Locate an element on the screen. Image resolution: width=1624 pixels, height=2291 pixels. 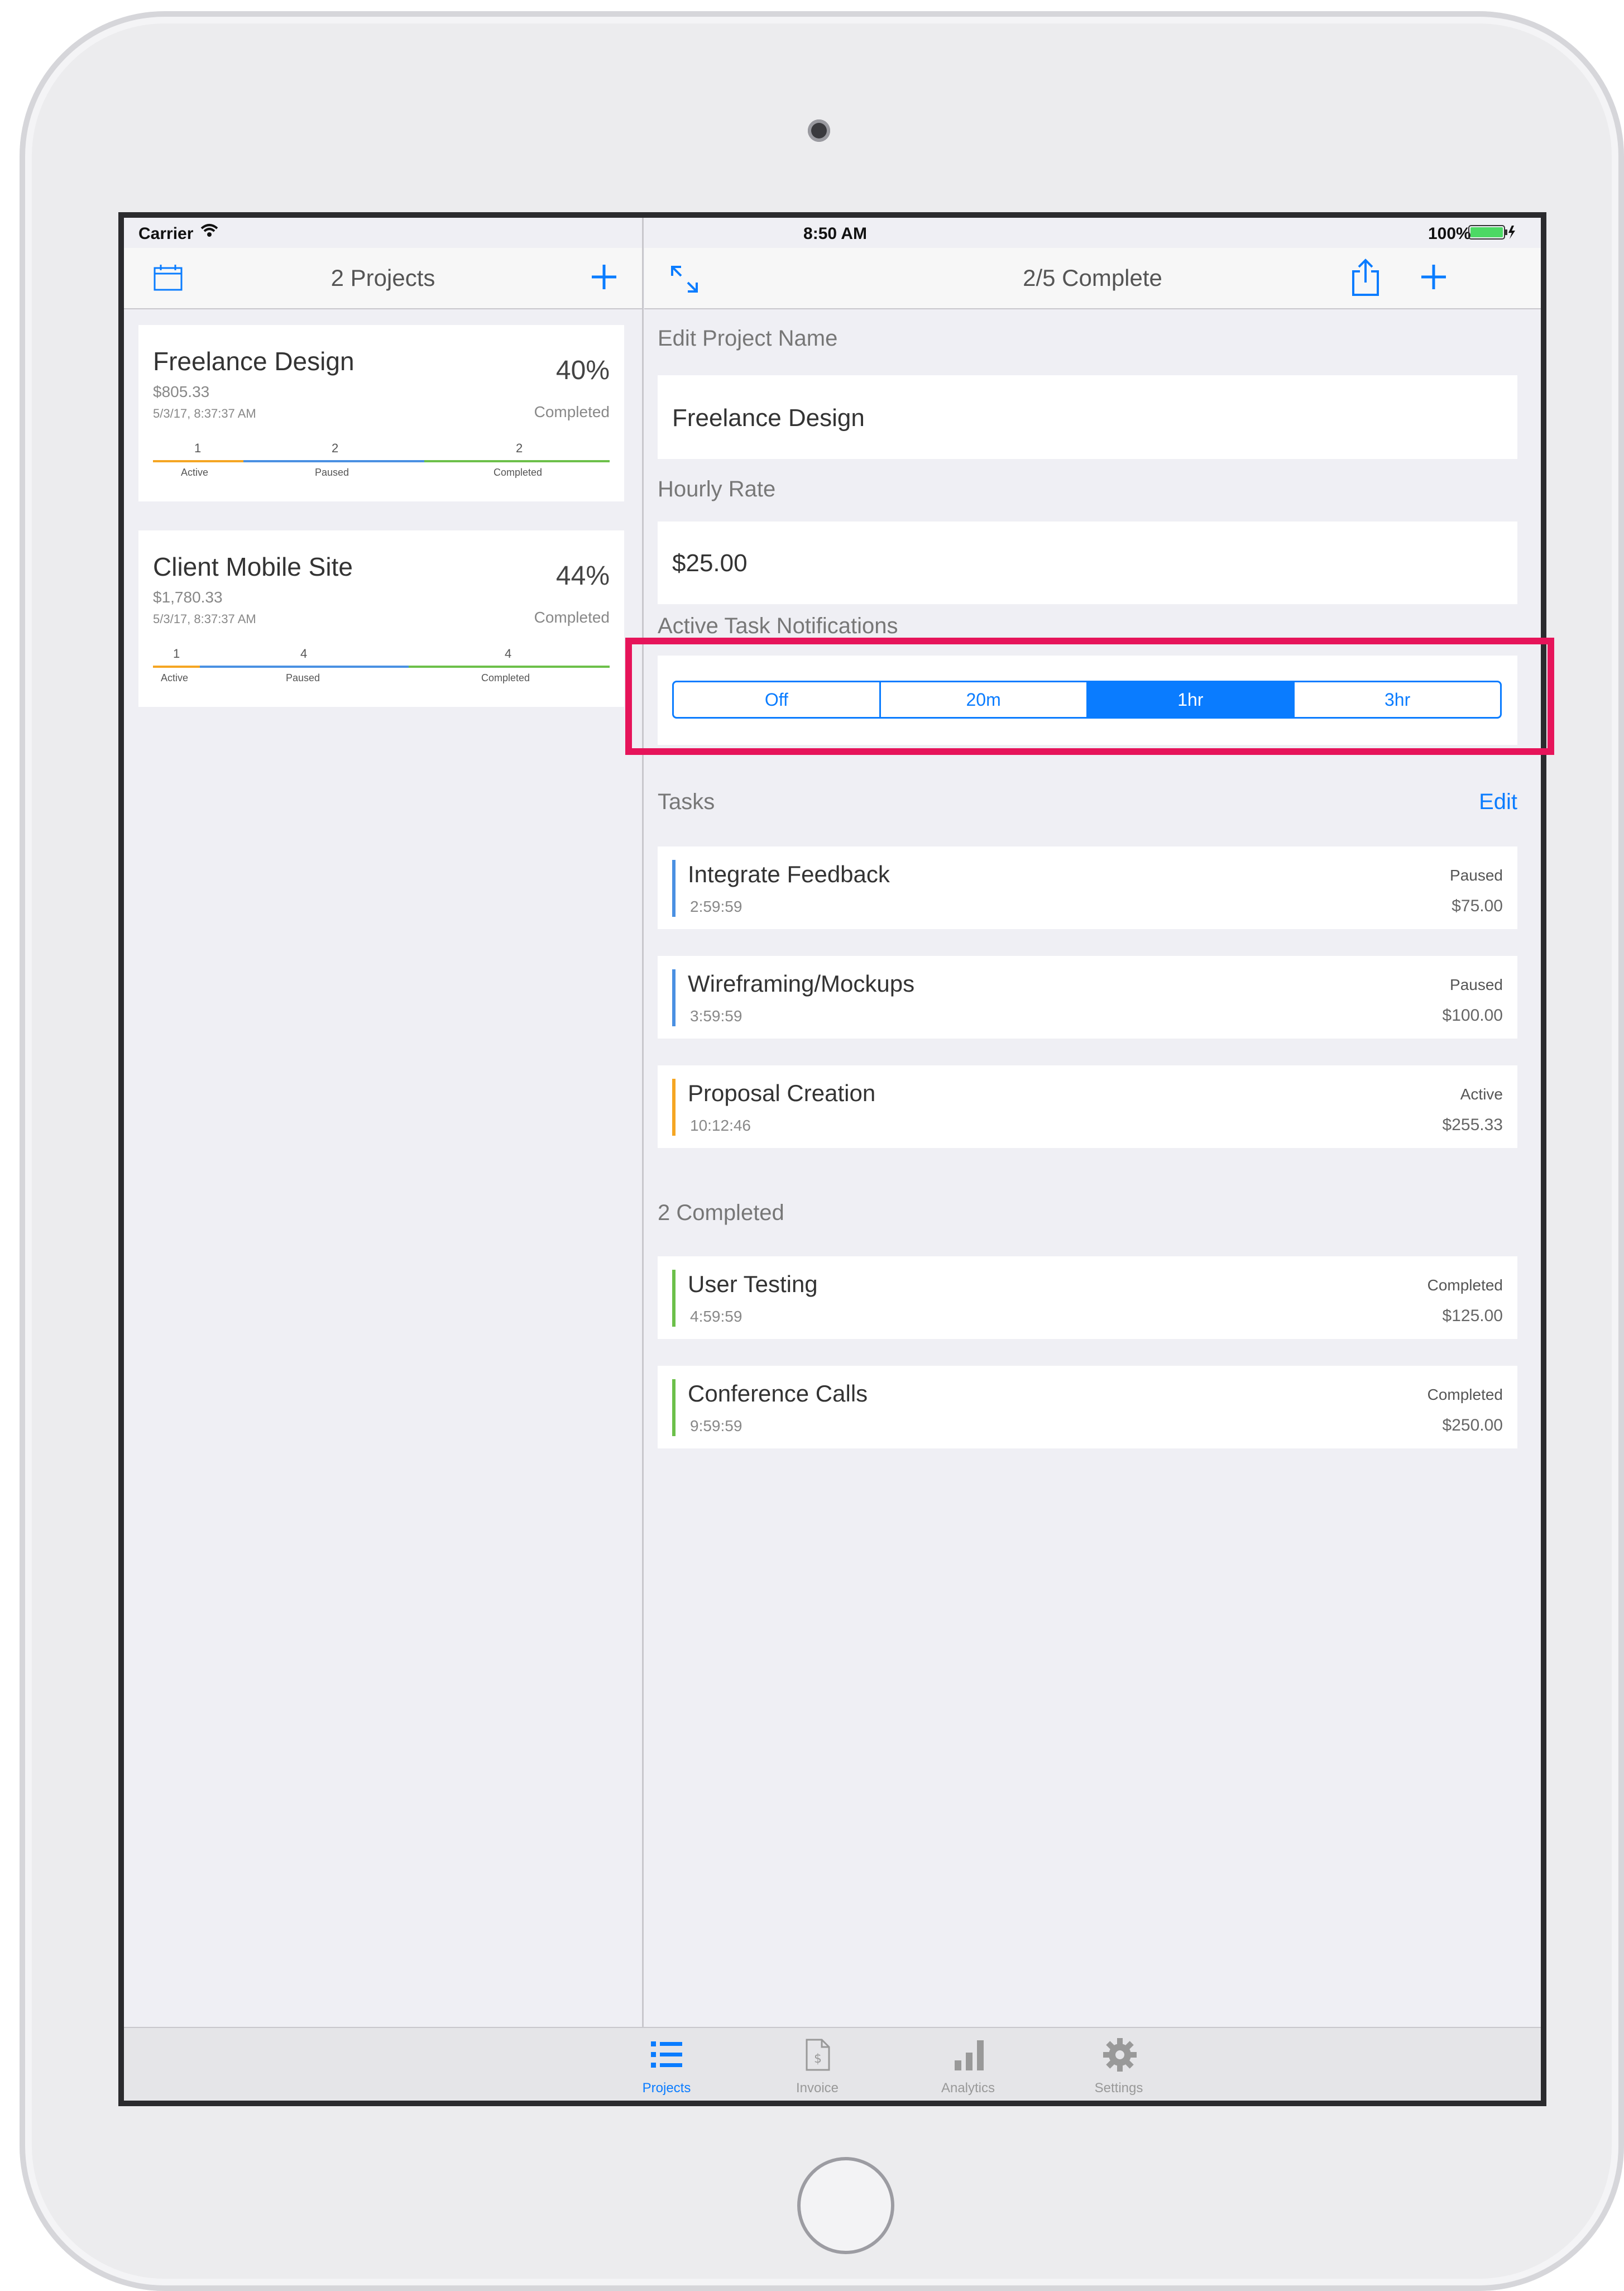
project-name: Freelance Design is located at coordinates (253, 361).